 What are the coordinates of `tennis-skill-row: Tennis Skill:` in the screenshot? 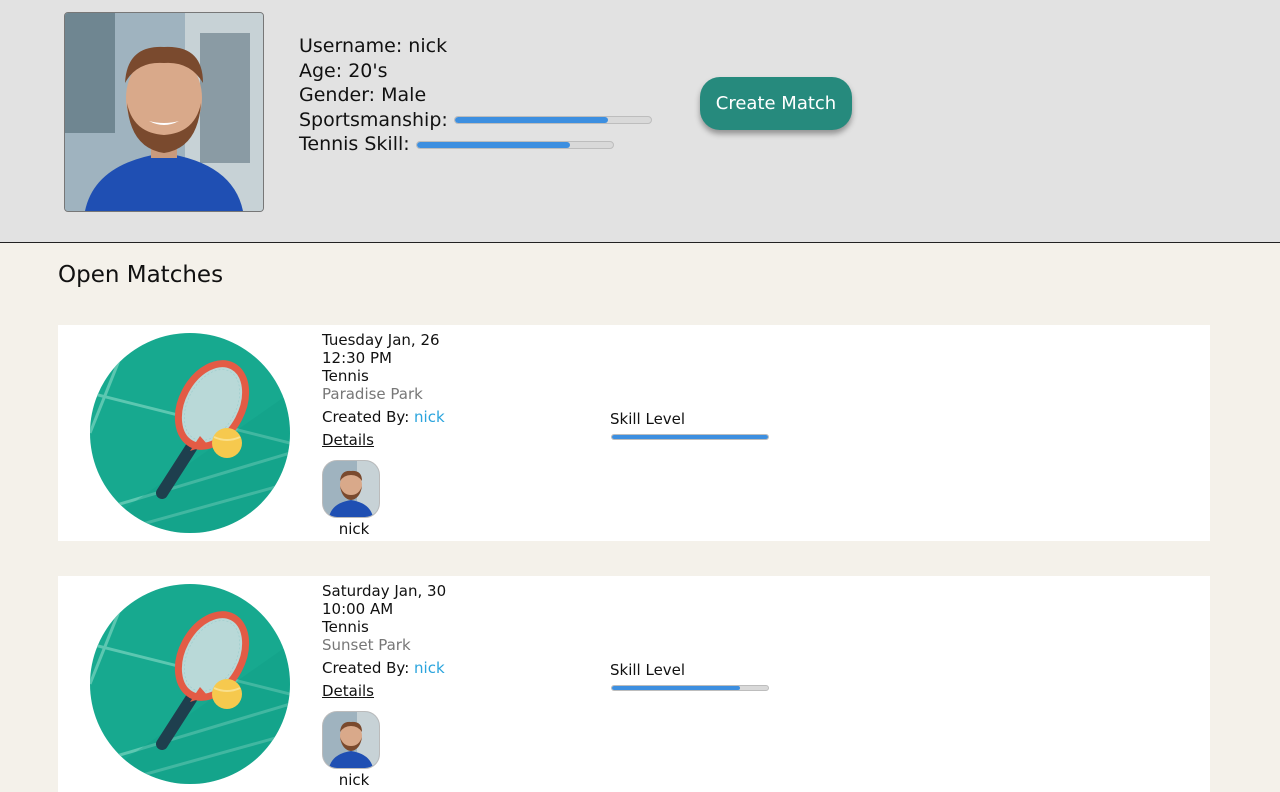 It's located at (475, 144).